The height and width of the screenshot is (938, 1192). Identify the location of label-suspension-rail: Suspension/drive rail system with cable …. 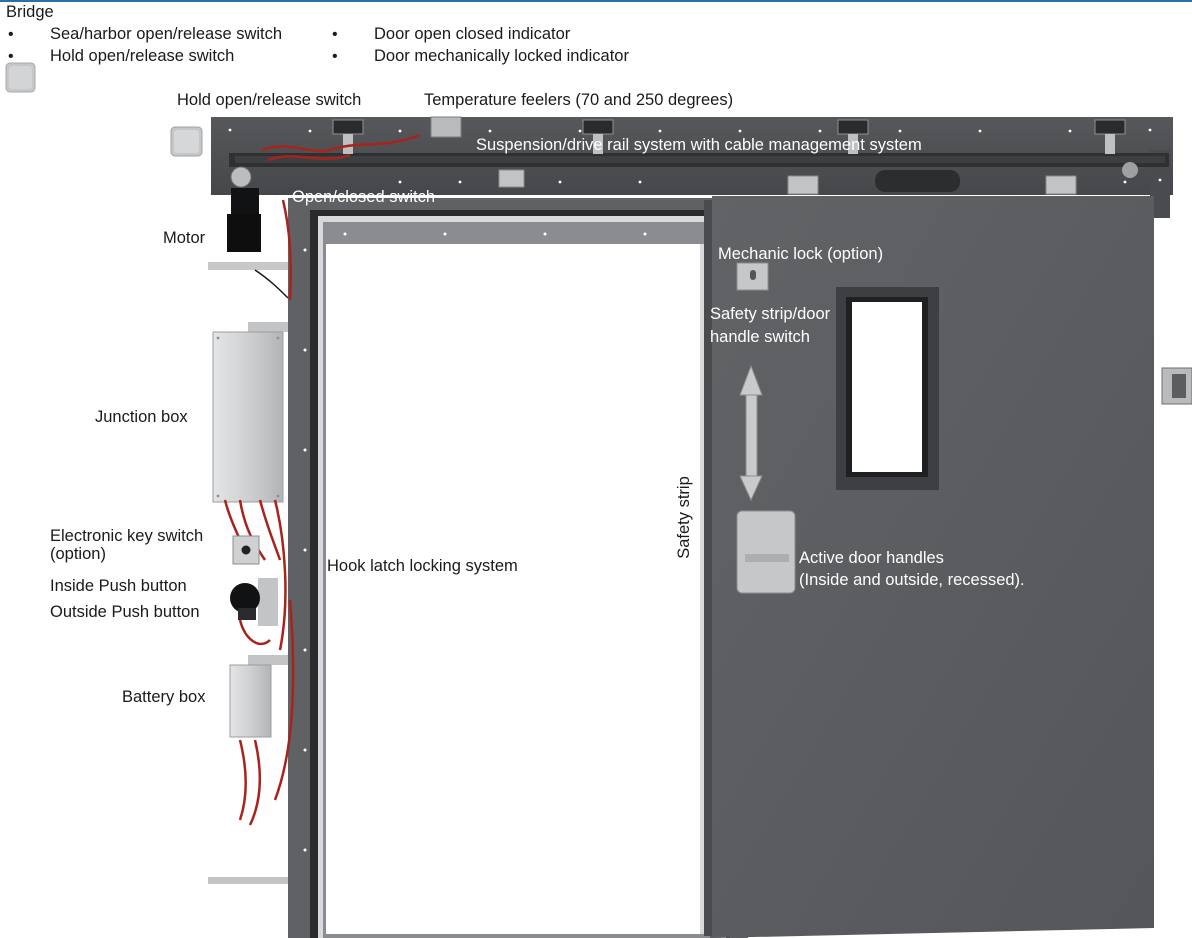
(699, 145).